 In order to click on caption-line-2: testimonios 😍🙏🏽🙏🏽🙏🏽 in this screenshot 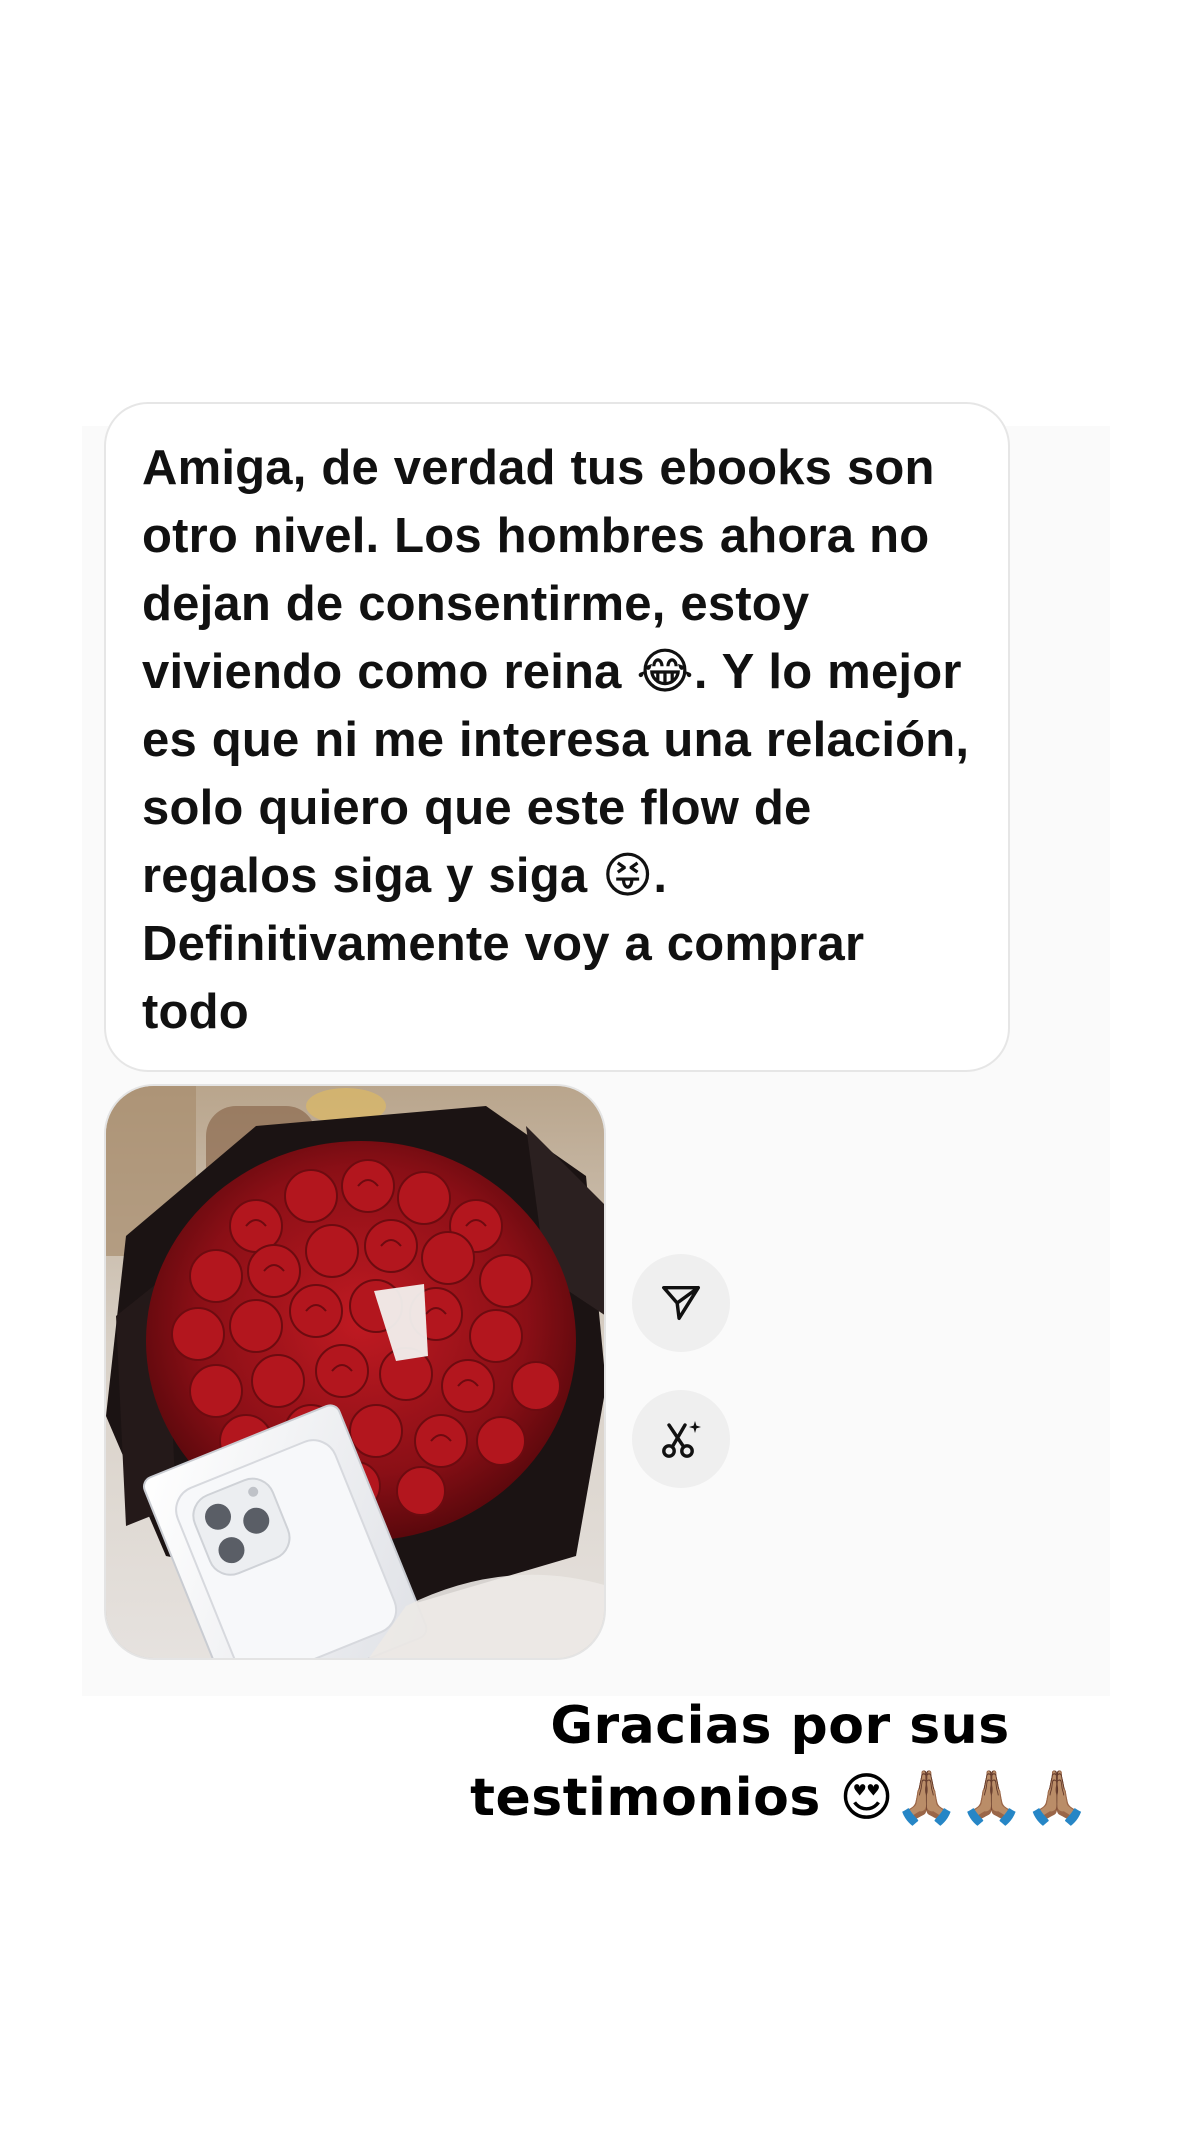, I will do `click(780, 1798)`.